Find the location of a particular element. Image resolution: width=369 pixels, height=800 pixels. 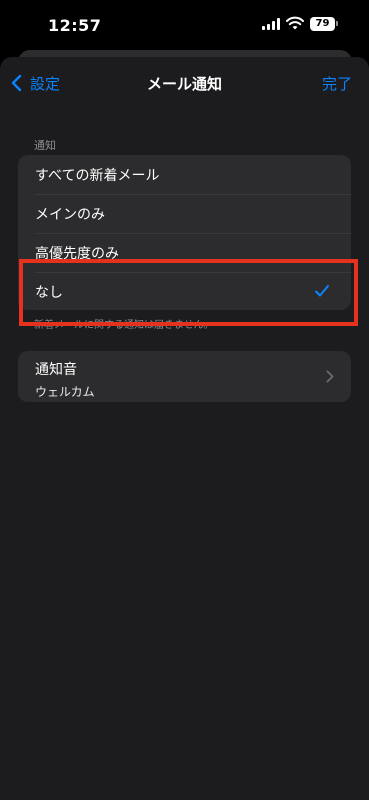

notify-section-header: 通知 is located at coordinates (45, 145).